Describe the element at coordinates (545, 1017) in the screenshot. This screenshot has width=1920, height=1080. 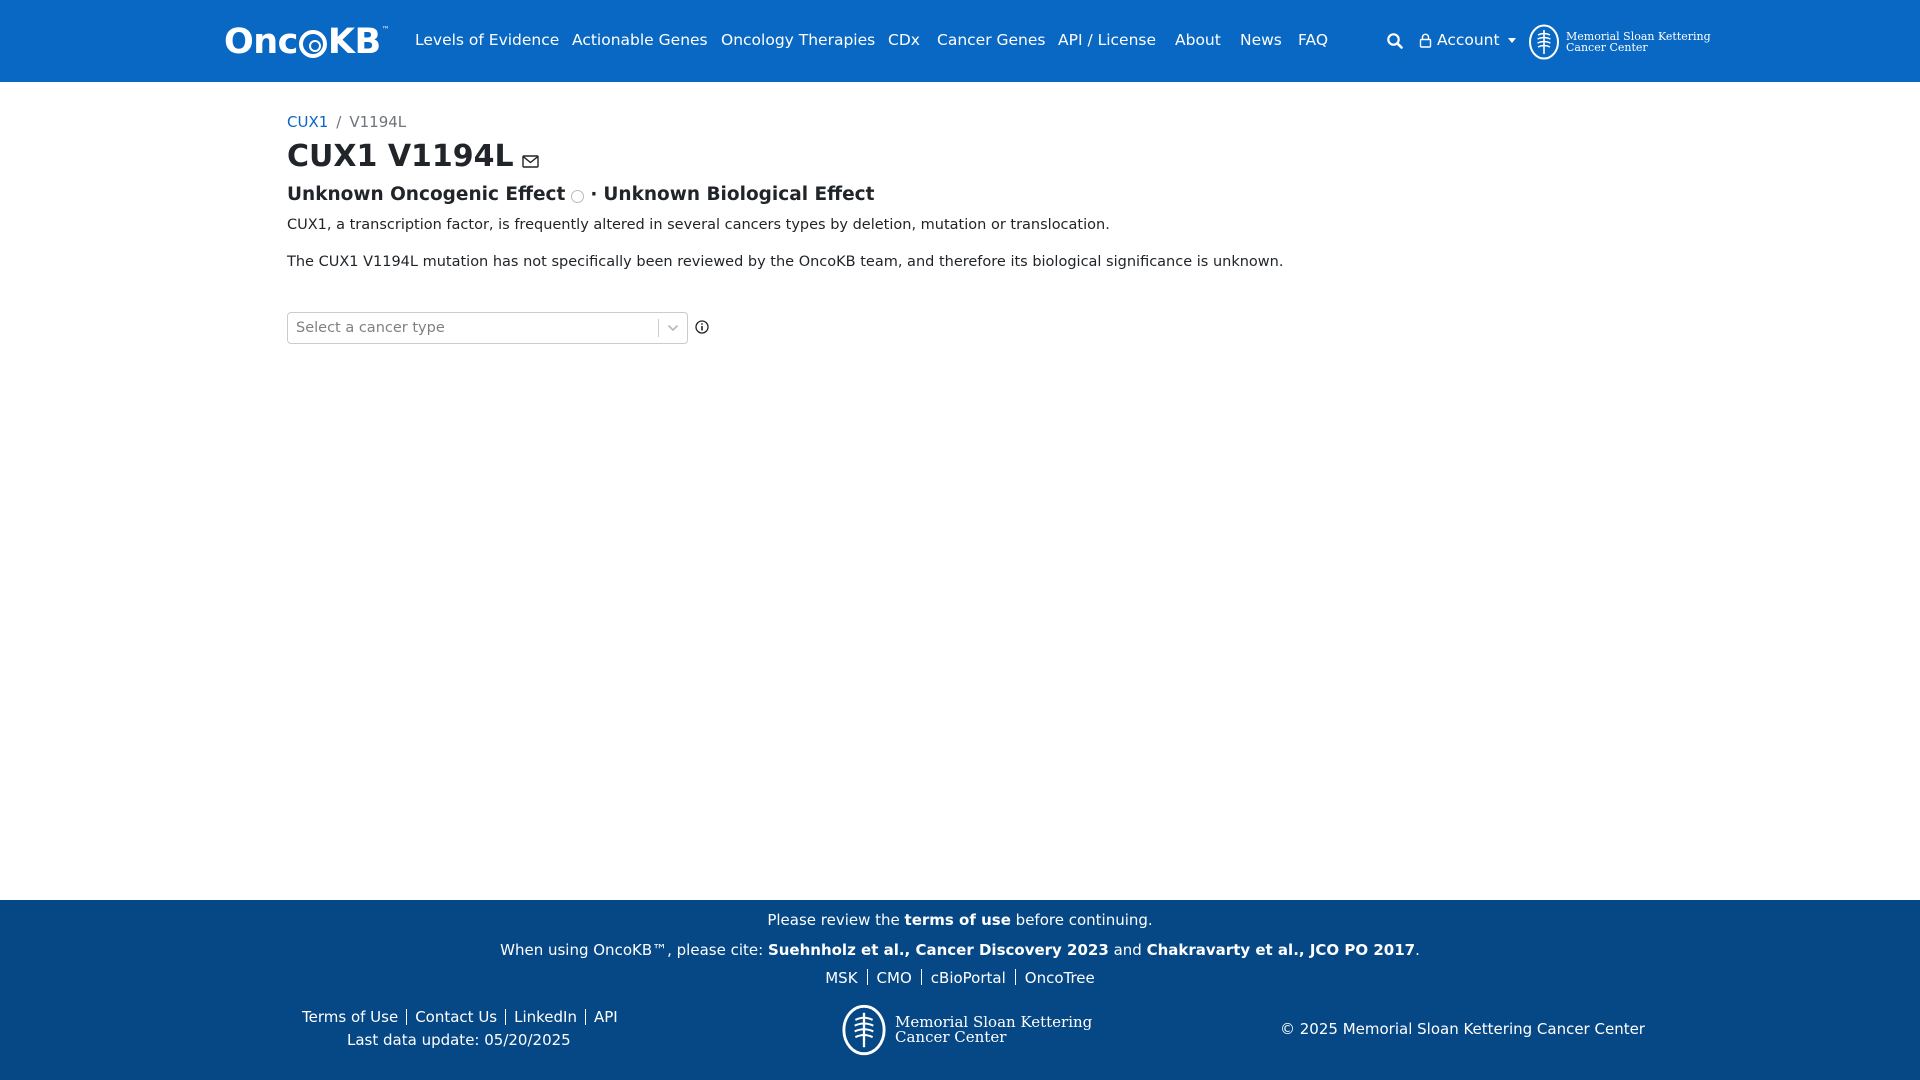
I see `footer-linkedin-link: LinkedIn` at that location.